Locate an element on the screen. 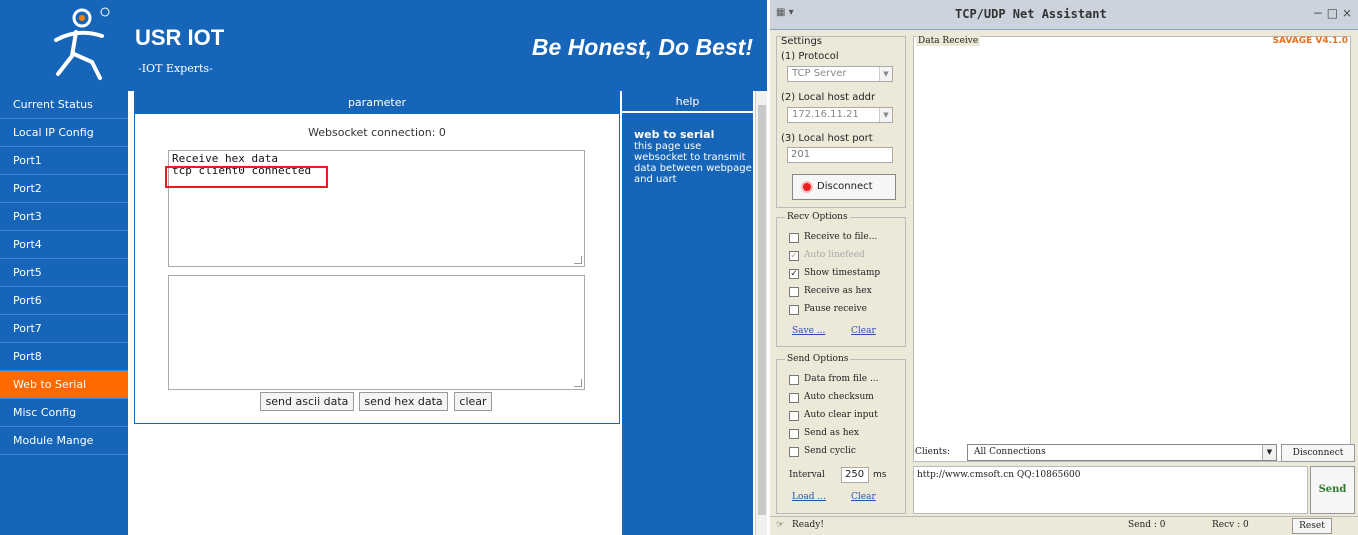 The width and height of the screenshot is (1358, 535). checkbox-label: Auto checksum is located at coordinates (839, 397).